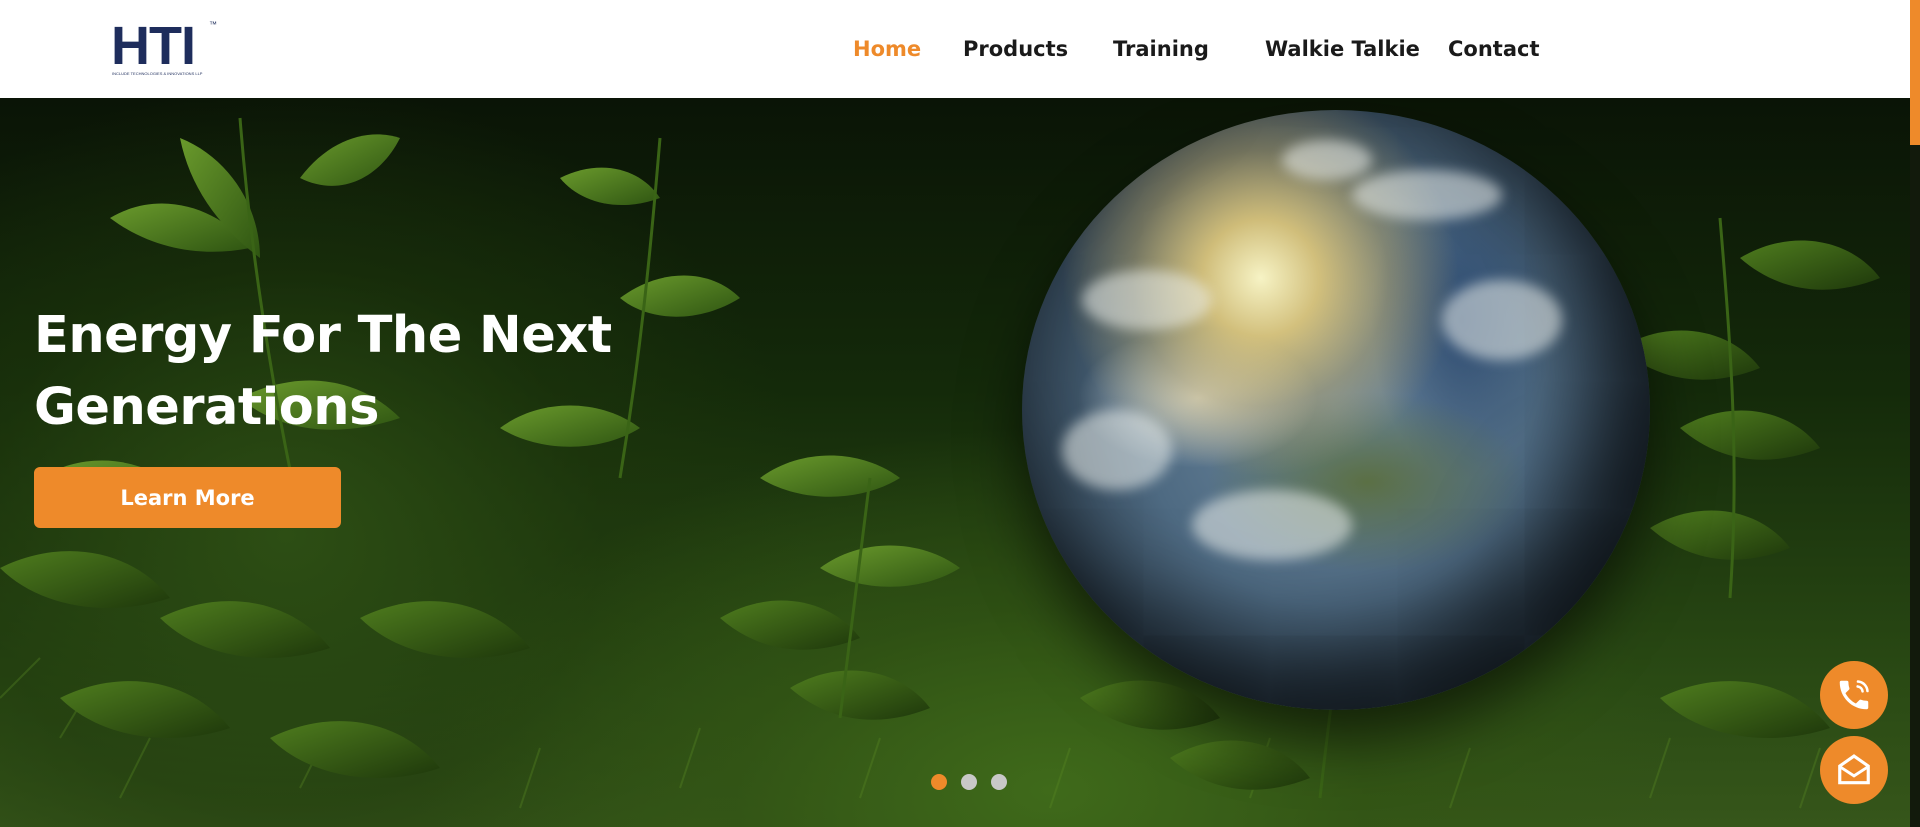  I want to click on nav-item-walkie-talkie: Walkie Talkie, so click(1342, 49).